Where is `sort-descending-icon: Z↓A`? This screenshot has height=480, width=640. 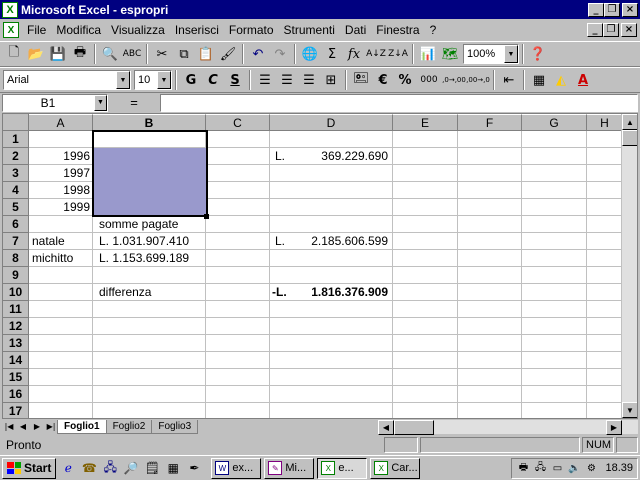 sort-descending-icon: Z↓A is located at coordinates (398, 54).